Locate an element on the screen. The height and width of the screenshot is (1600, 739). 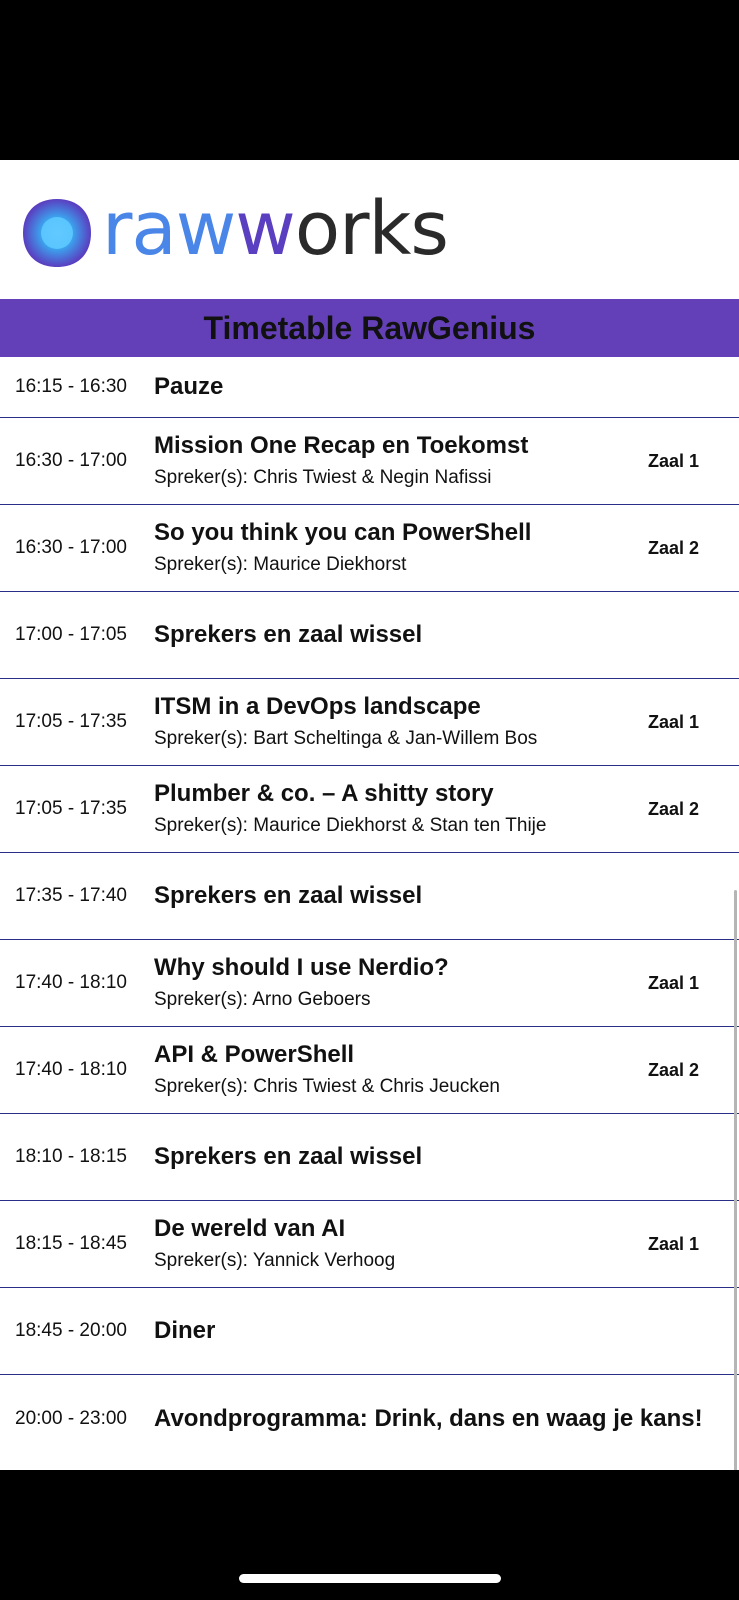
timetable-row: 17:00 - 17:05 Sprekers en zaal wissel is located at coordinates (369, 635).